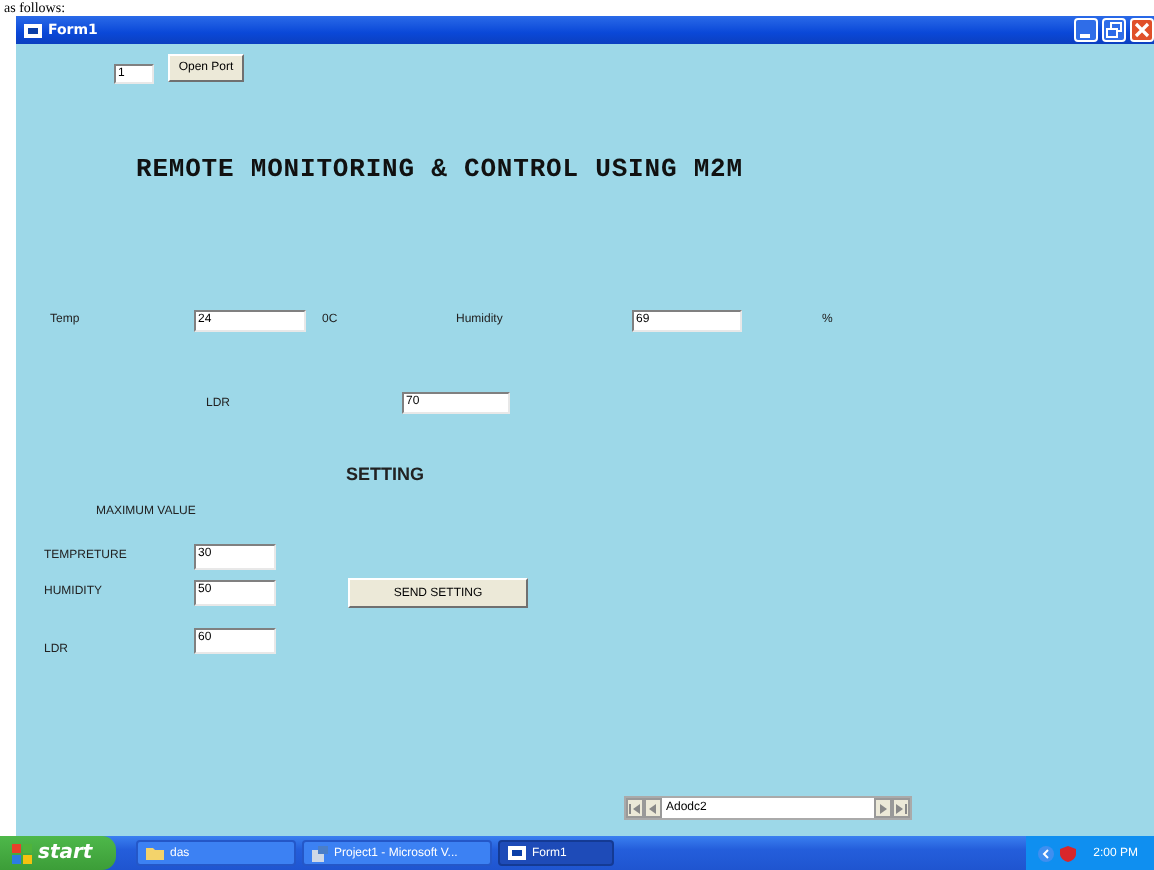 Image resolution: width=1154 pixels, height=870 pixels. What do you see at coordinates (1086, 30) in the screenshot?
I see `minimize-button` at bounding box center [1086, 30].